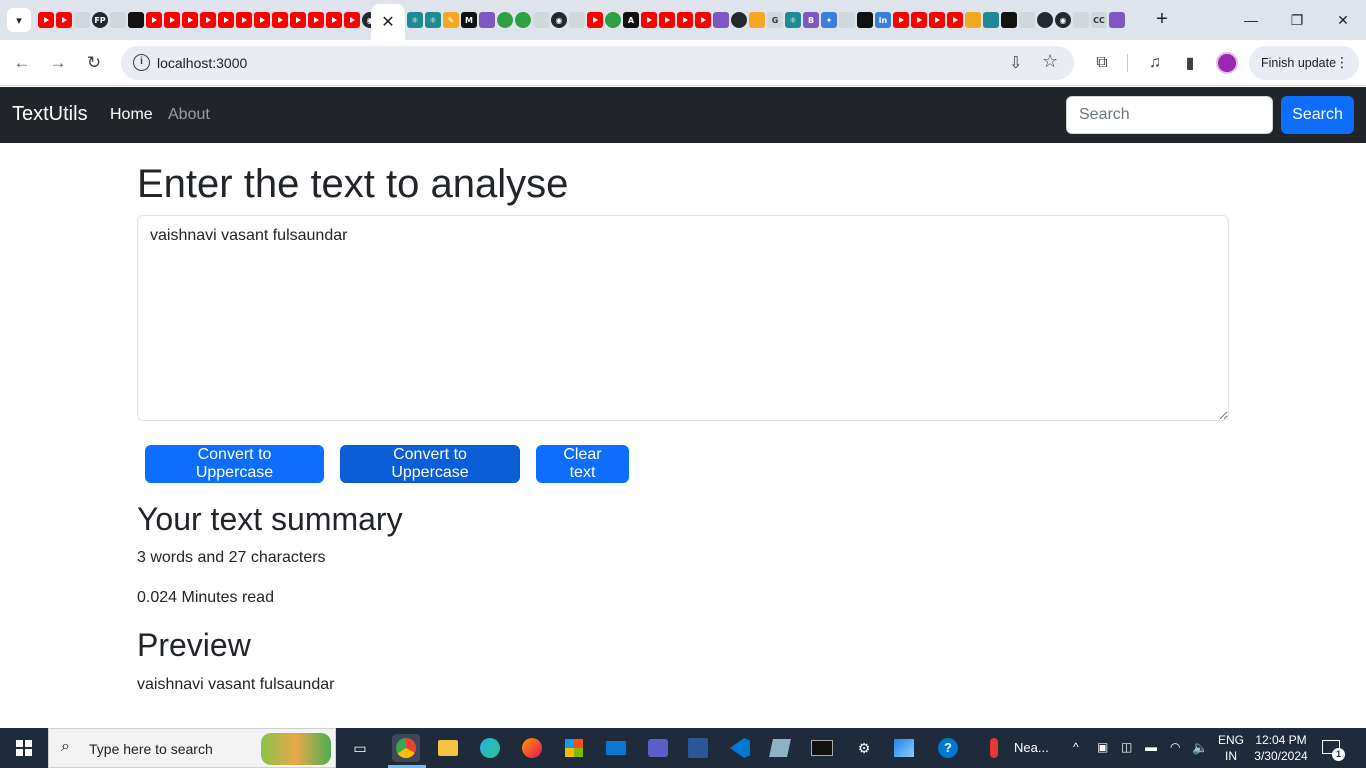 The image size is (1366, 768). Describe the element at coordinates (577, 20) in the screenshot. I see `drive-tab-icon` at that location.